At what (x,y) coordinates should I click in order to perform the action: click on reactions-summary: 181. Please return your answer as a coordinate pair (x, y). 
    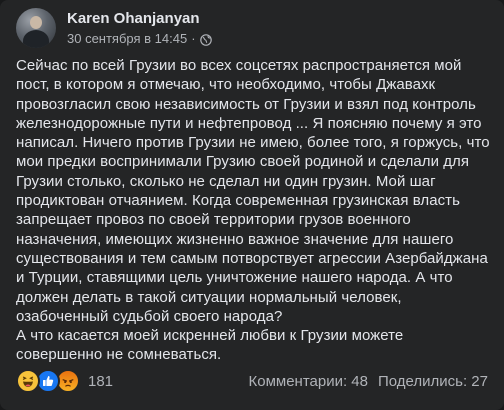
    Looking at the image, I should click on (64, 381).